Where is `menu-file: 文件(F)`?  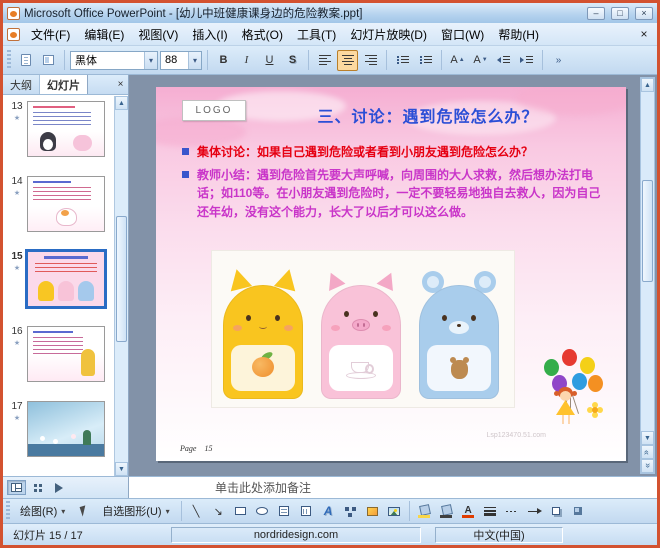 menu-file: 文件(F) is located at coordinates (50, 34).